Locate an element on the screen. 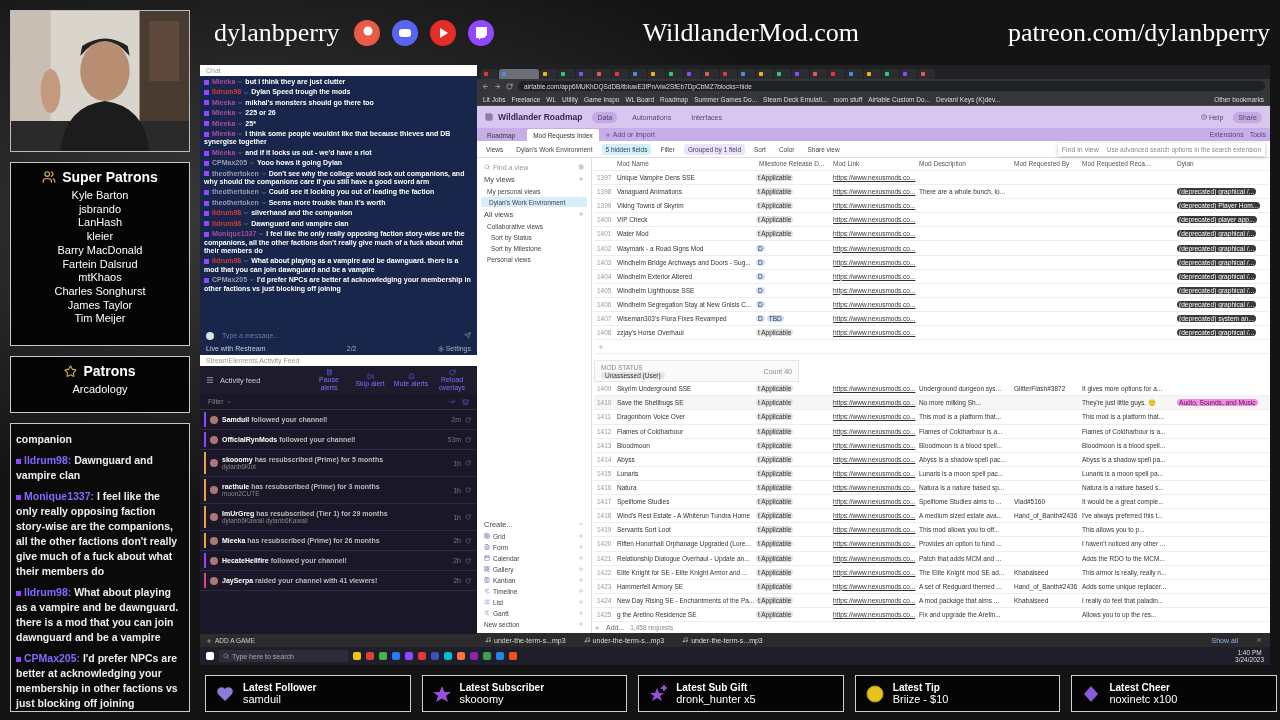 The image size is (1280, 720). patron-name: mtKhaos is located at coordinates (100, 278).